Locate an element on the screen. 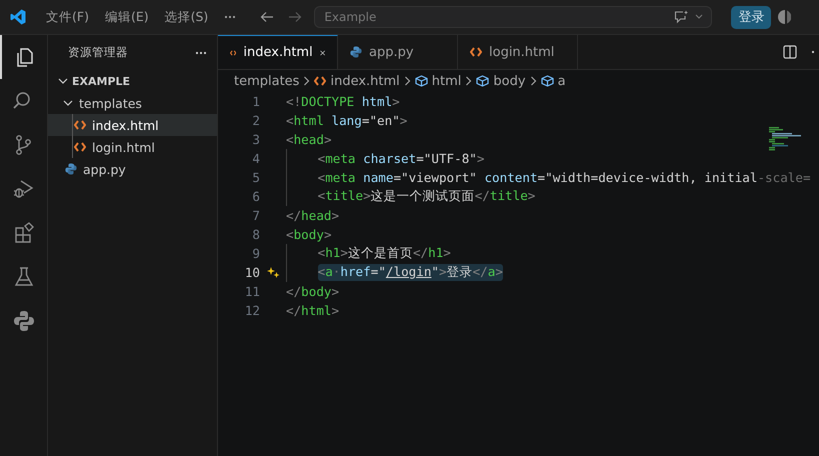 The image size is (819, 456). app-logo-icon is located at coordinates (18, 17).